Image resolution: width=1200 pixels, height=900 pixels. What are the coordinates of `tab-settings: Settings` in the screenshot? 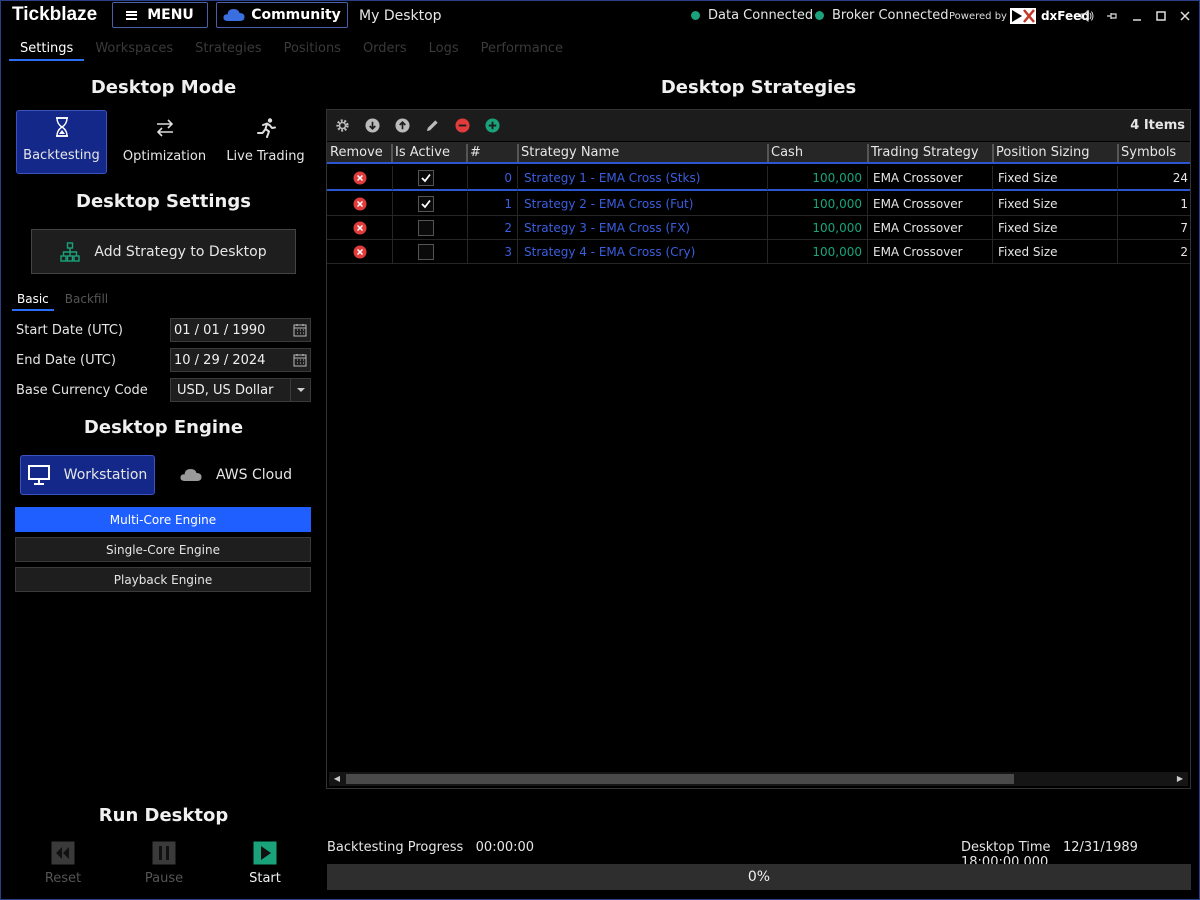 It's located at (47, 50).